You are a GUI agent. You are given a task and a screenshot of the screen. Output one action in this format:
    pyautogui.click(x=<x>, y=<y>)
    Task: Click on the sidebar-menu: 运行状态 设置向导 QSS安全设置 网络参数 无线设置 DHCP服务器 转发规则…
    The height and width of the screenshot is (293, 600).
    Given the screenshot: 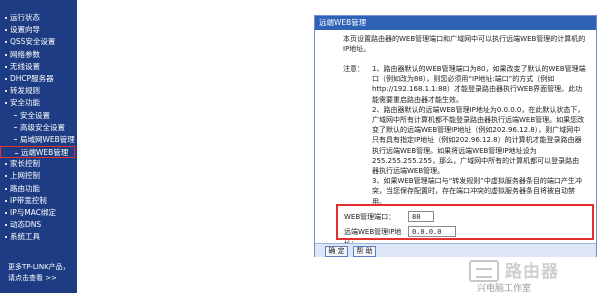 What is the action you would take?
    pyautogui.click(x=38, y=122)
    